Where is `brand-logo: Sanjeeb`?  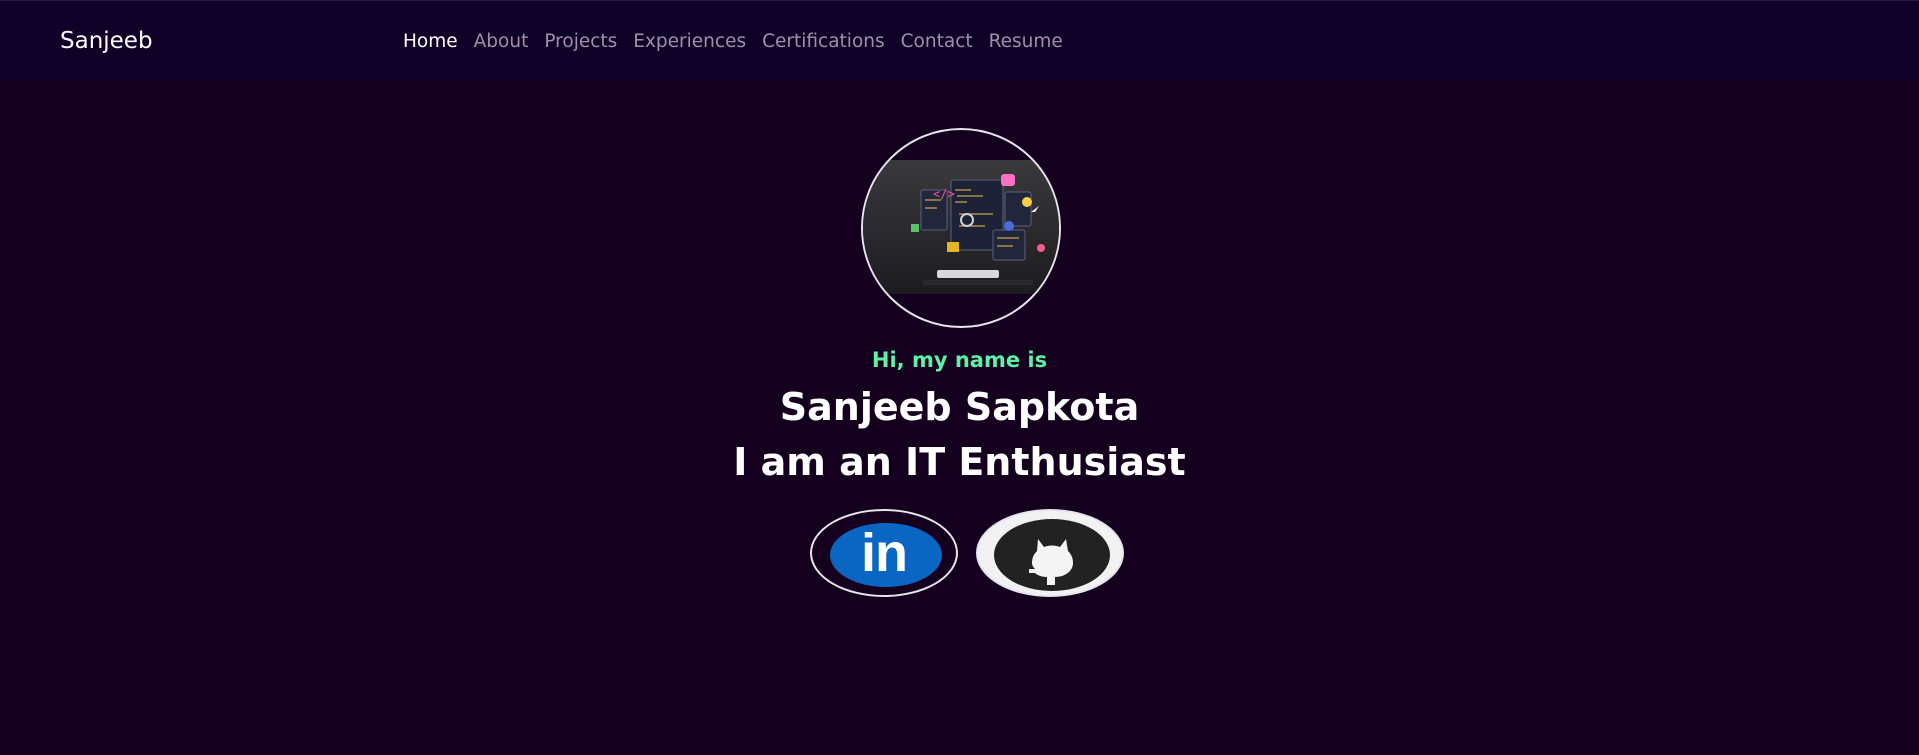
brand-logo: Sanjeeb is located at coordinates (106, 41).